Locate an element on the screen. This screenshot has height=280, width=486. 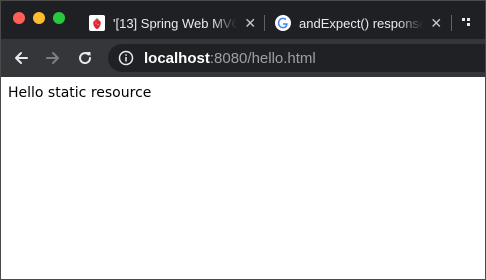
url-host: localhost is located at coordinates (177, 58).